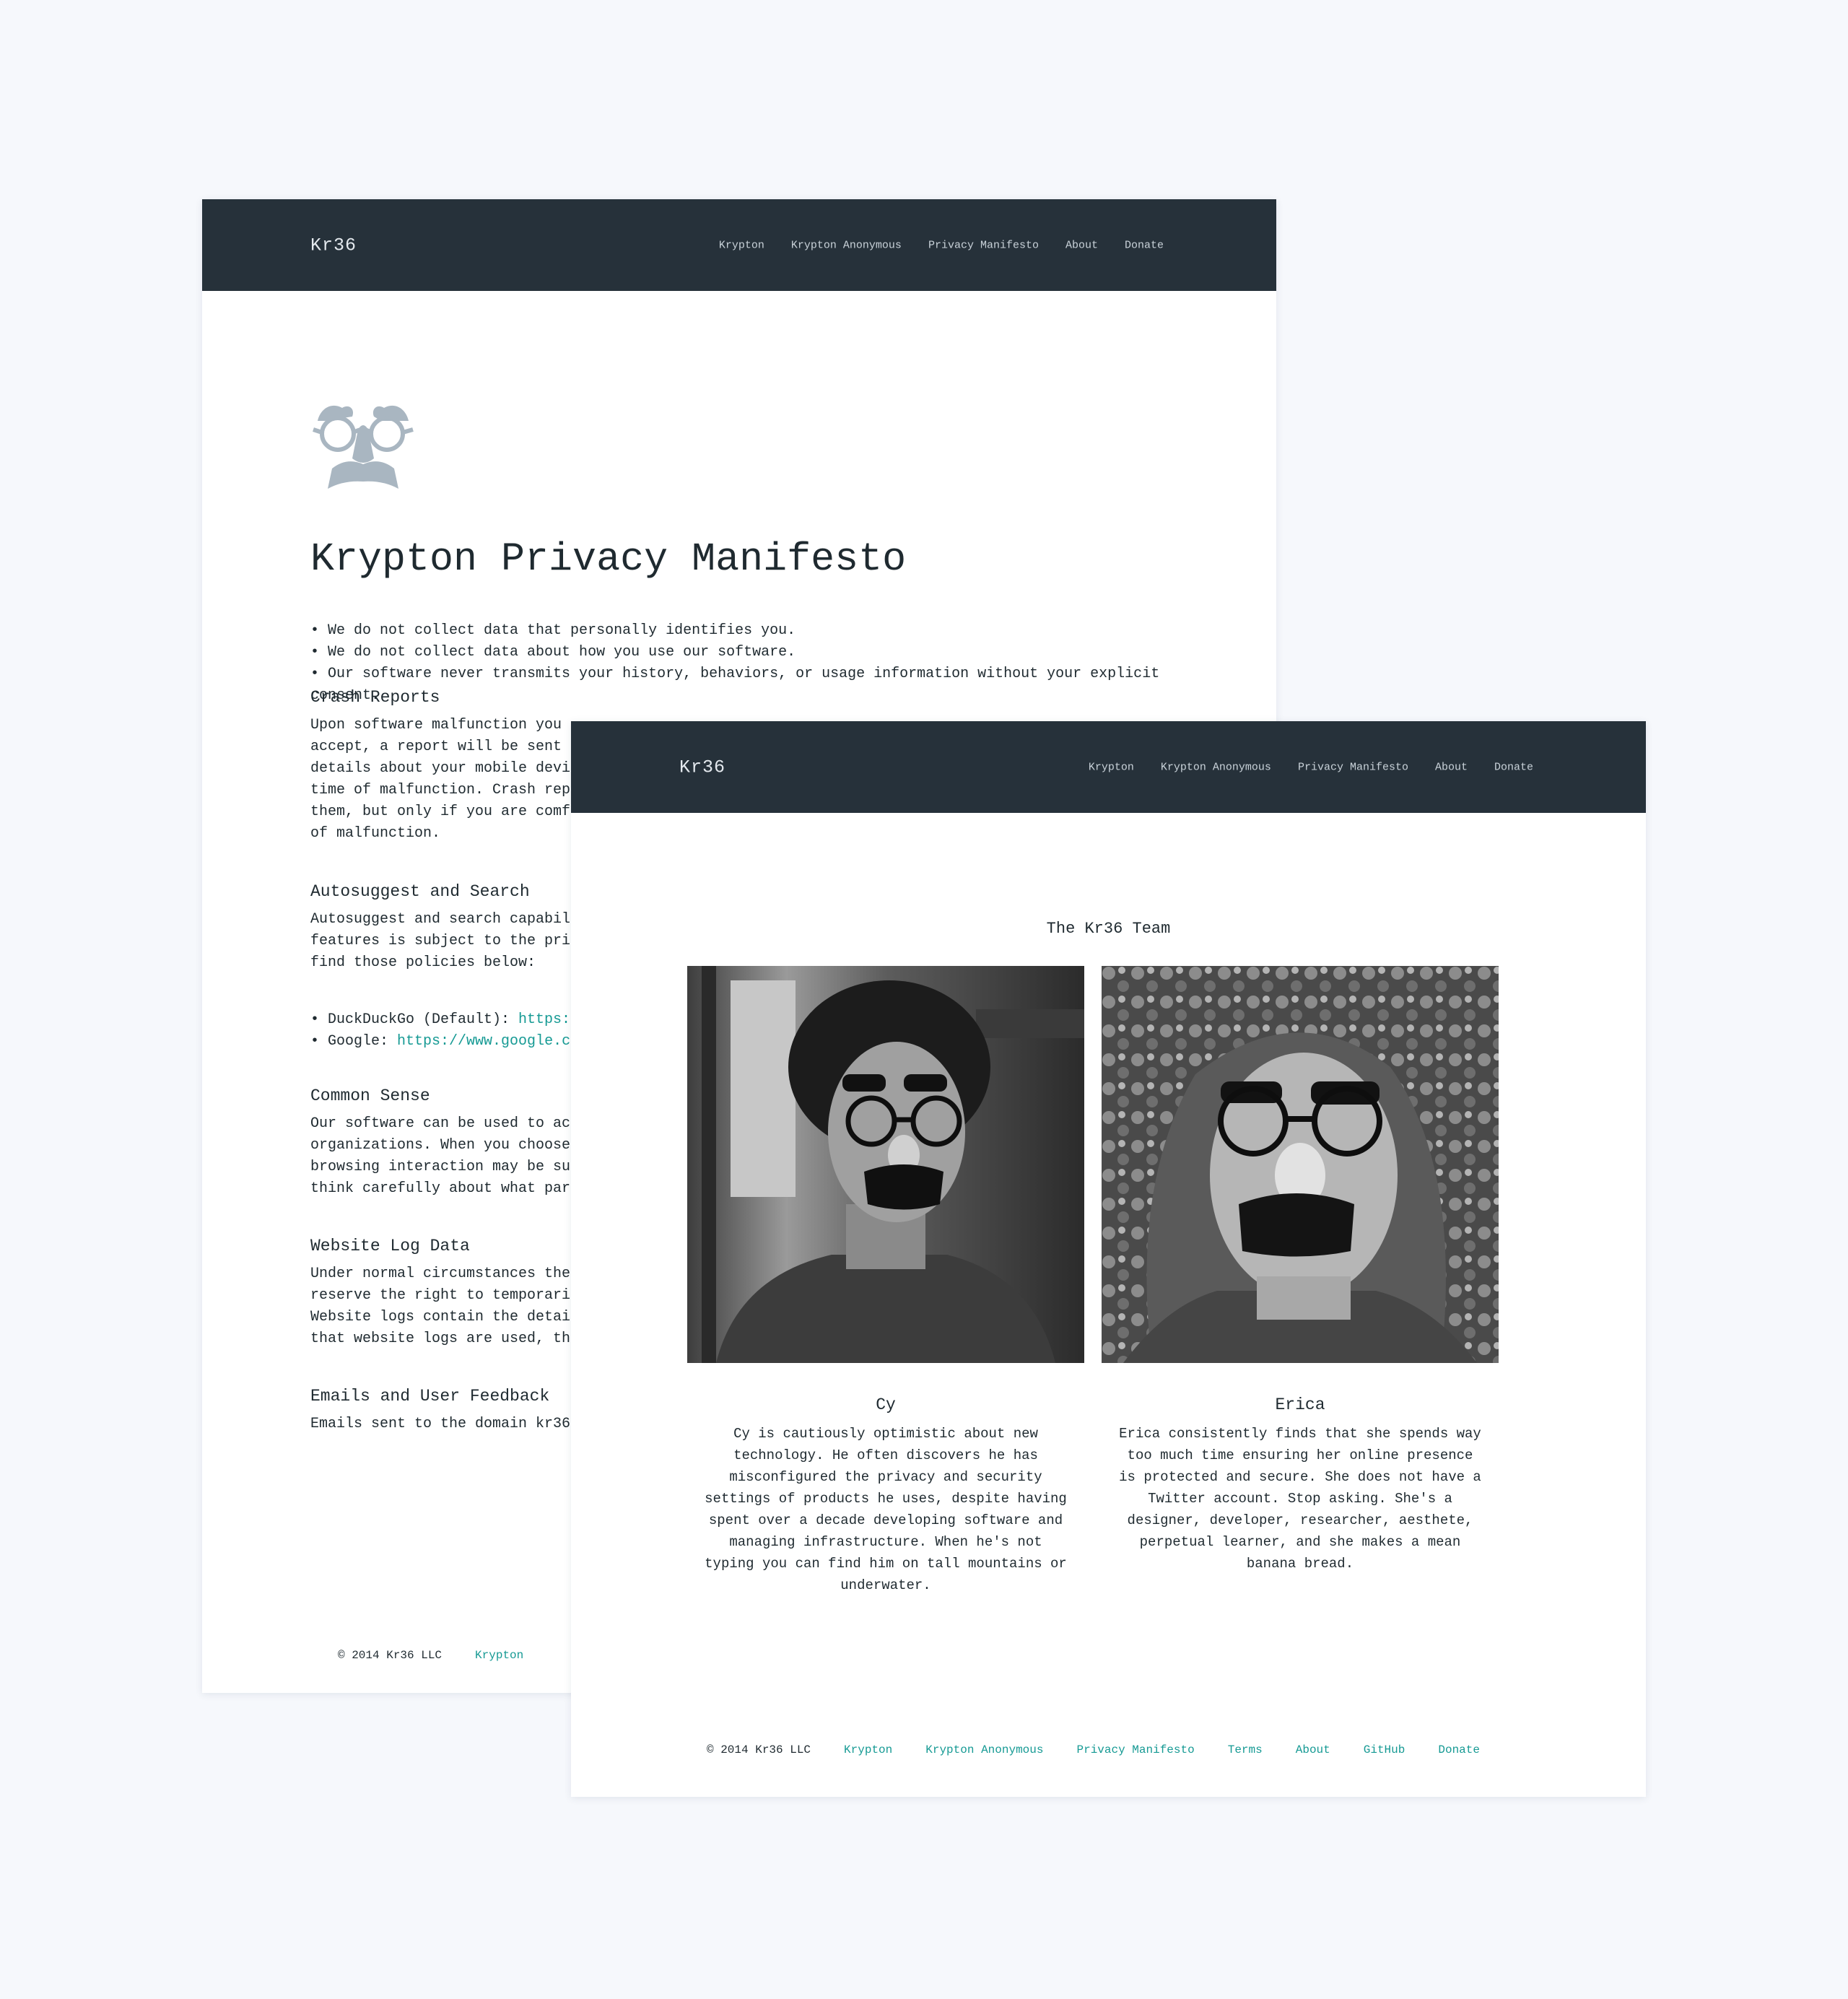  What do you see at coordinates (414, 1019) in the screenshot?
I see `provider-label: • DuckDuckGo (Default):` at bounding box center [414, 1019].